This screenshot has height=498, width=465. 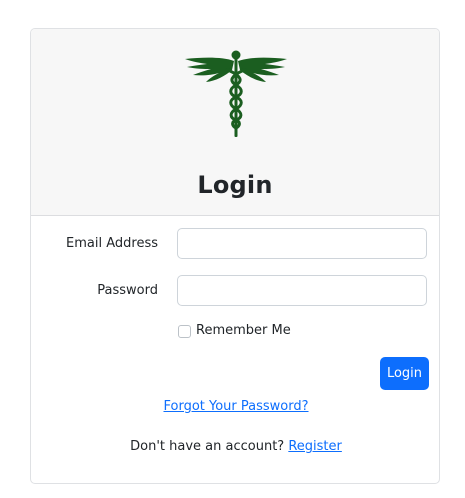 I want to click on register-row: Don't have an account? Register, so click(x=235, y=446).